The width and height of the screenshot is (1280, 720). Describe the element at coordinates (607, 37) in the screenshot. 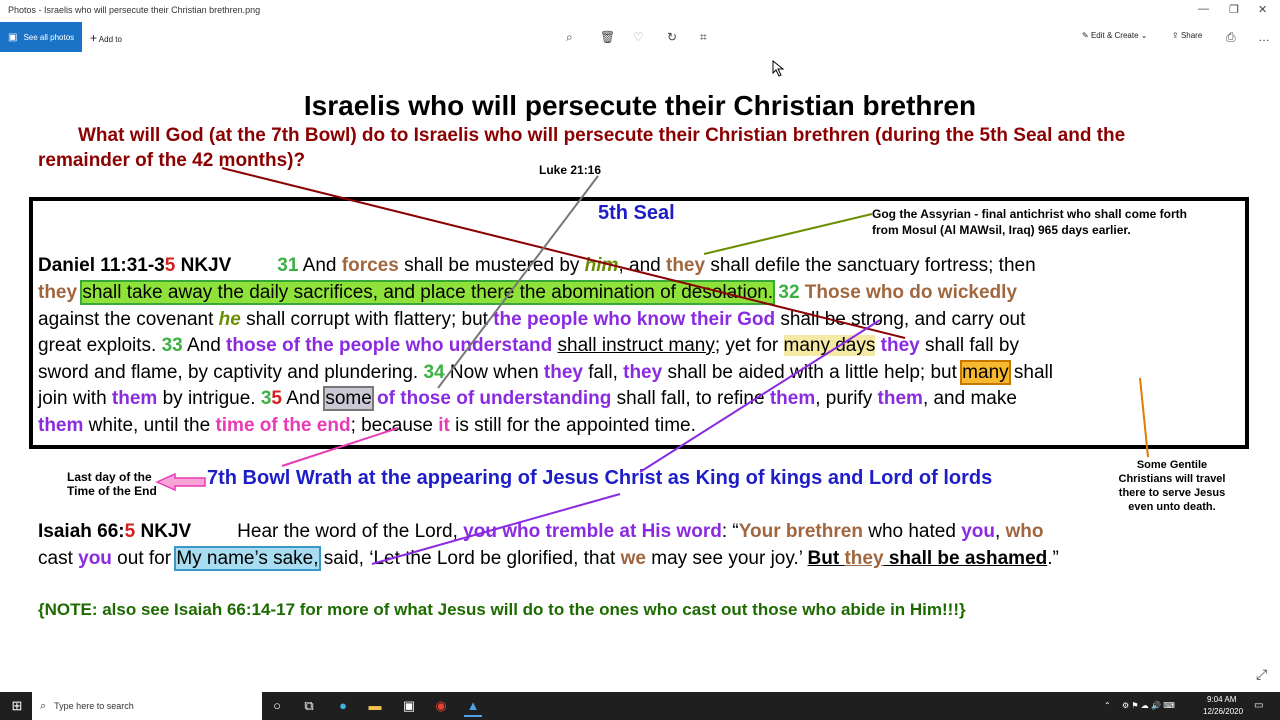

I see `delete-icon: 🗑` at that location.